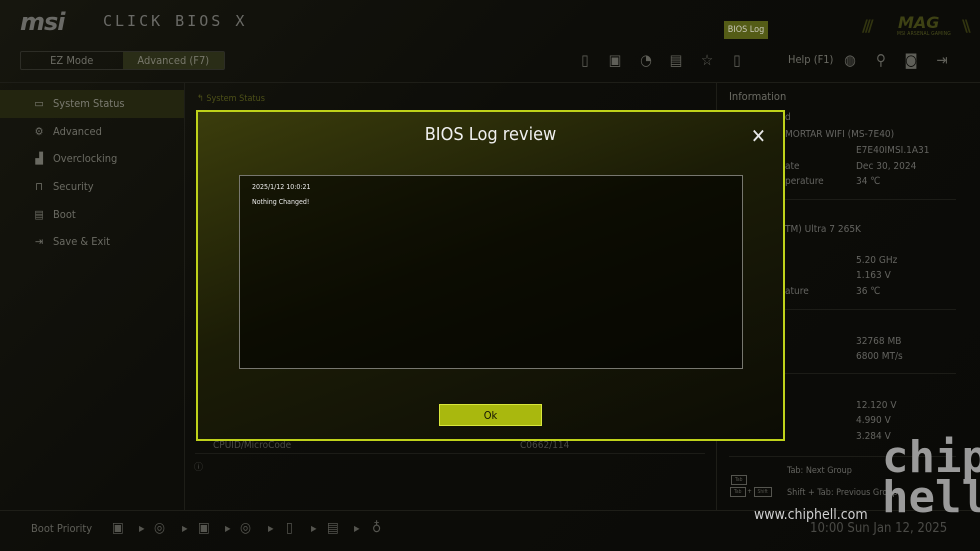 The height and width of the screenshot is (551, 980). Describe the element at coordinates (490, 415) in the screenshot. I see `ok-button: Ok` at that location.